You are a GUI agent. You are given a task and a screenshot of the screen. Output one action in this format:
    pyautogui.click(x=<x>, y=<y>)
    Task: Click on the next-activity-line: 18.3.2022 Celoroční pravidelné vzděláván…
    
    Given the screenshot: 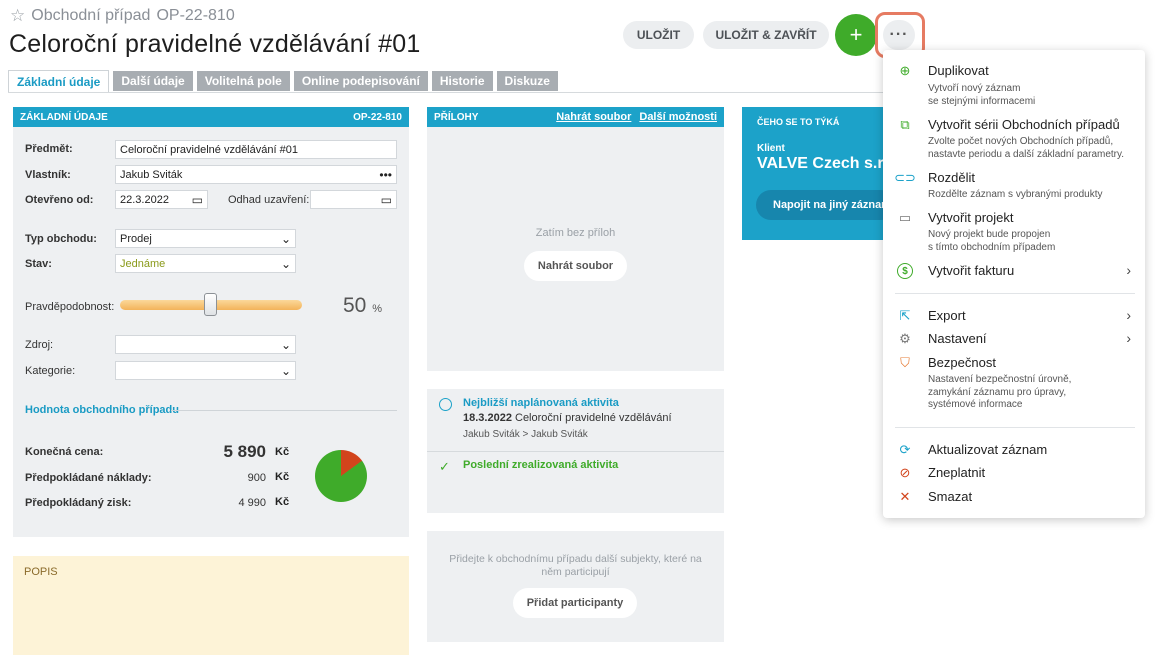 What is the action you would take?
    pyautogui.click(x=567, y=418)
    